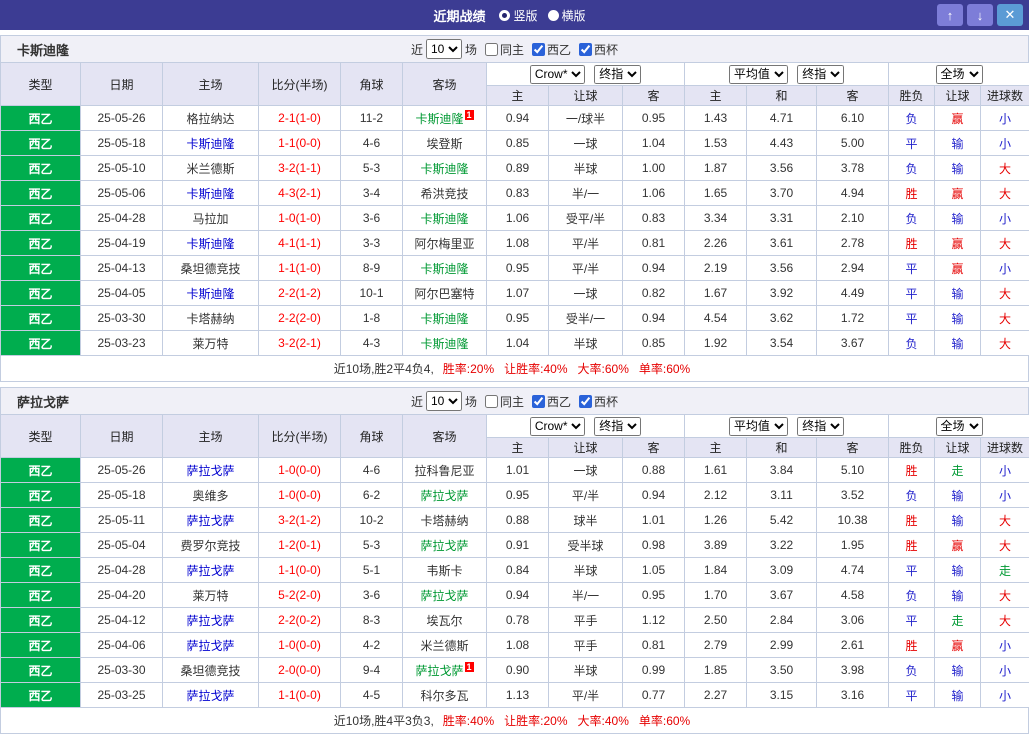 This screenshot has height=735, width=1029. Describe the element at coordinates (1010, 15) in the screenshot. I see `close-icon: ✕` at that location.